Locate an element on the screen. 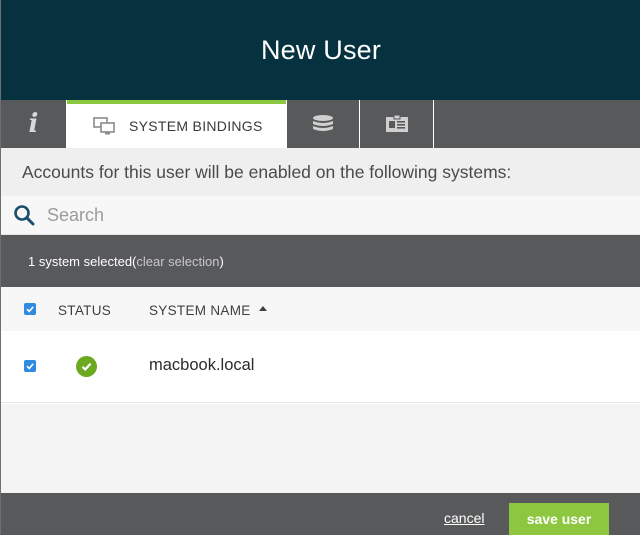 Image resolution: width=640 pixels, height=535 pixels. selection-count: 1 system selected is located at coordinates (80, 261).